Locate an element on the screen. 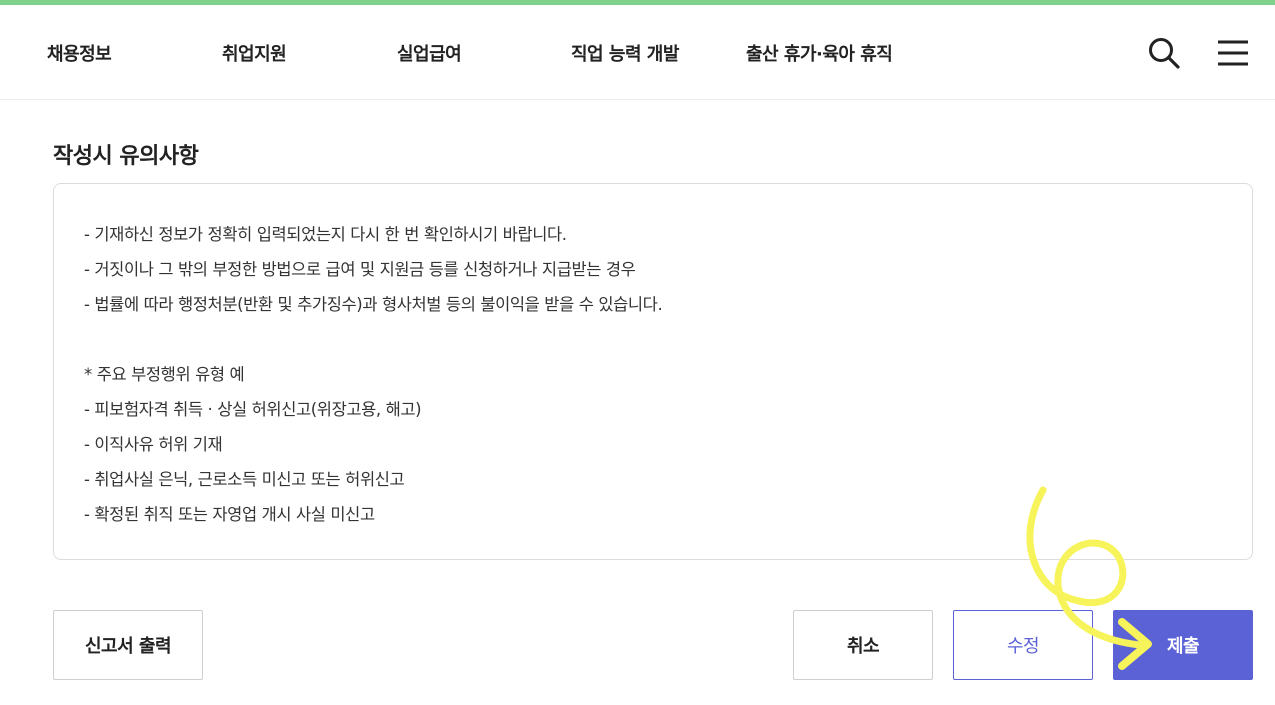 The image size is (1275, 705). nav-item-job-skills: 직업 능력 개발 is located at coordinates (625, 53).